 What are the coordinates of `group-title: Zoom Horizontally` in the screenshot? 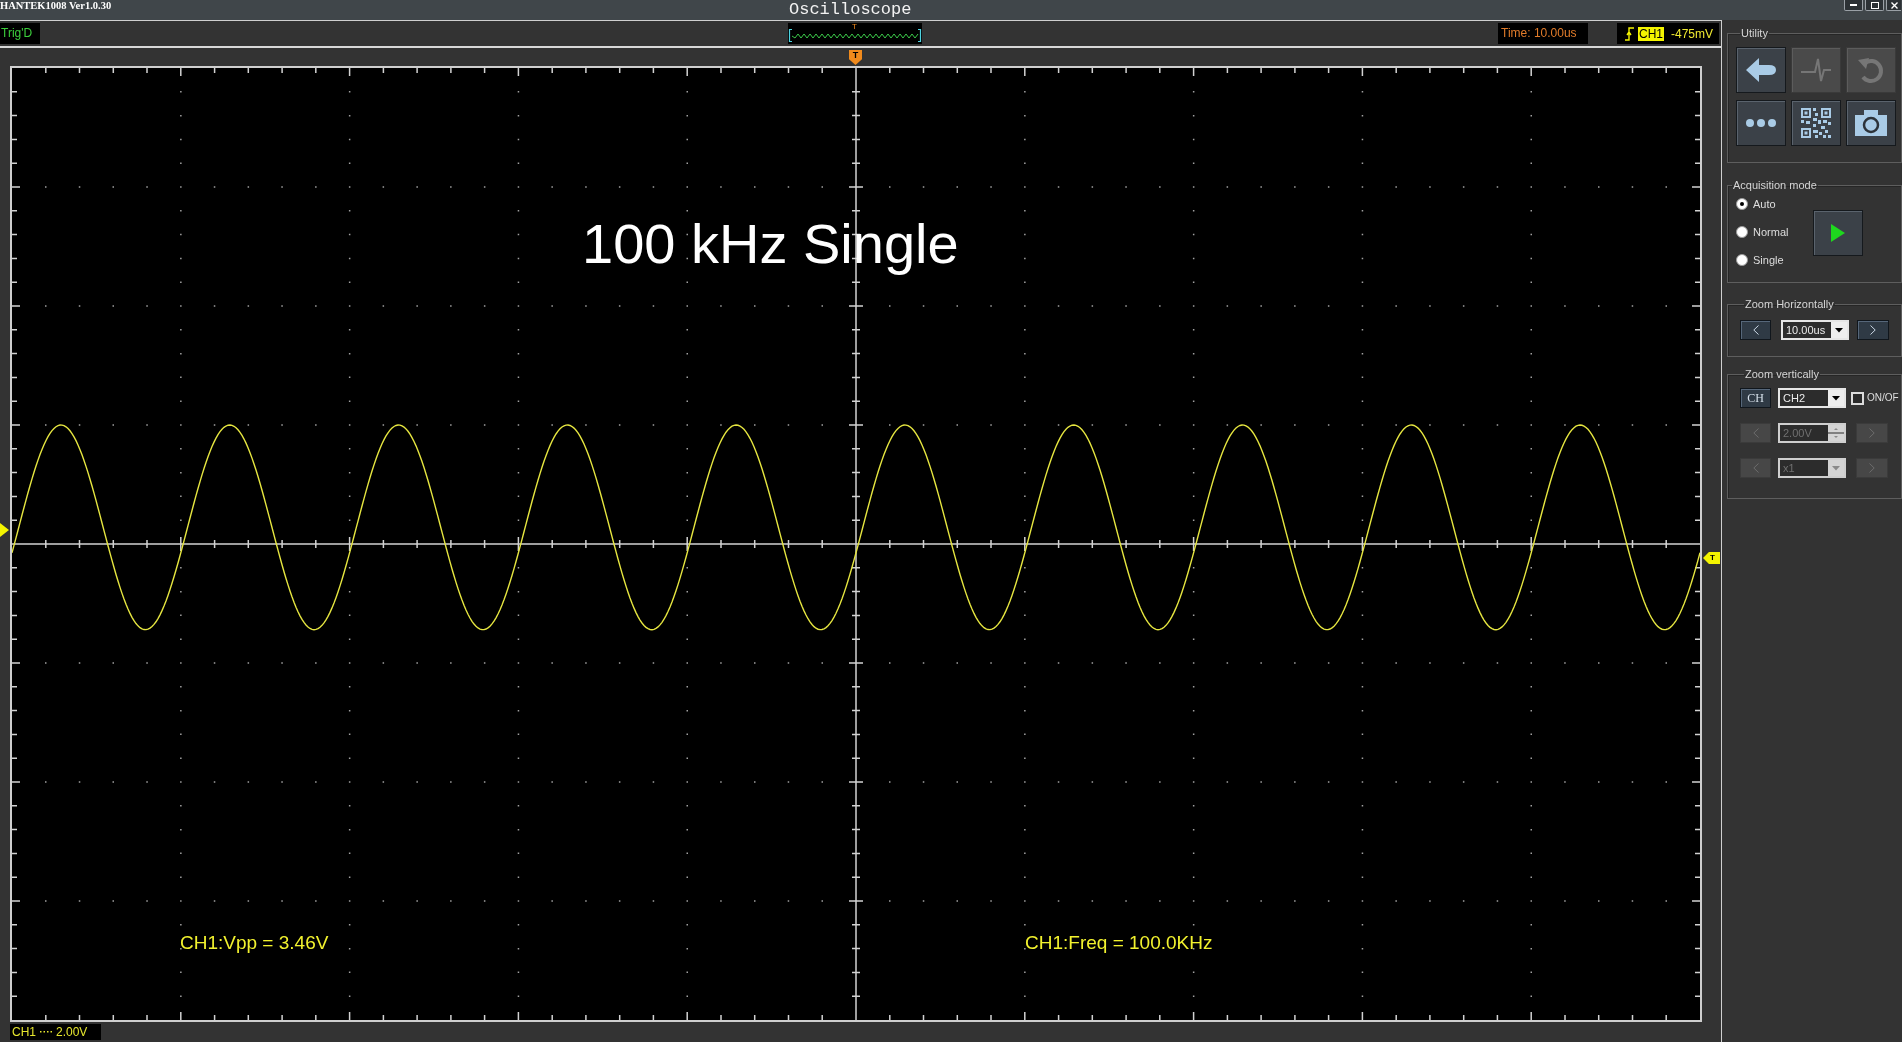 It's located at (1789, 304).